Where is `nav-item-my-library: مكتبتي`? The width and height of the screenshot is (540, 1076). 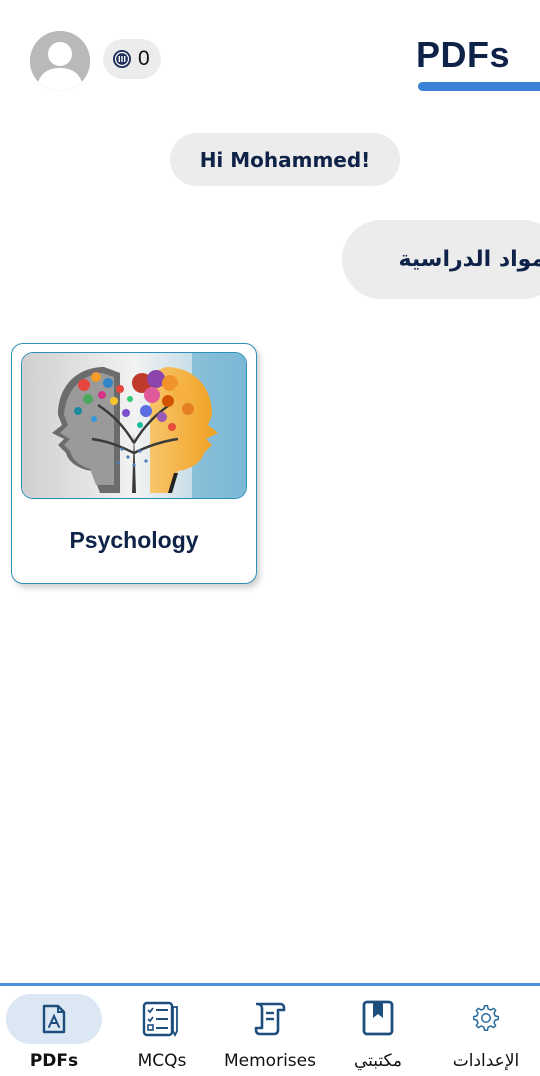
nav-item-my-library: مكتبتي is located at coordinates (378, 1031).